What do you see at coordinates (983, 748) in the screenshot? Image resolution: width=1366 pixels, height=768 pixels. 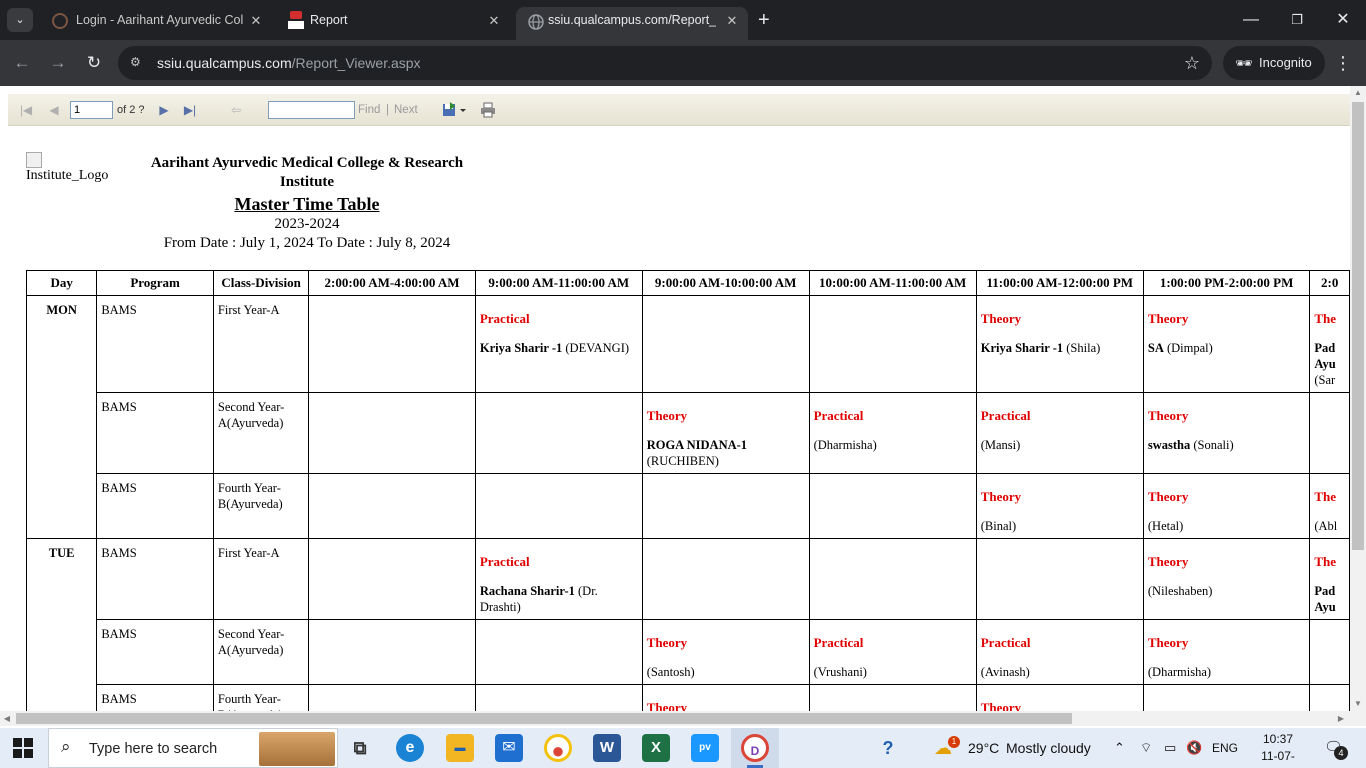 I see `weather-temperature: 29°C` at bounding box center [983, 748].